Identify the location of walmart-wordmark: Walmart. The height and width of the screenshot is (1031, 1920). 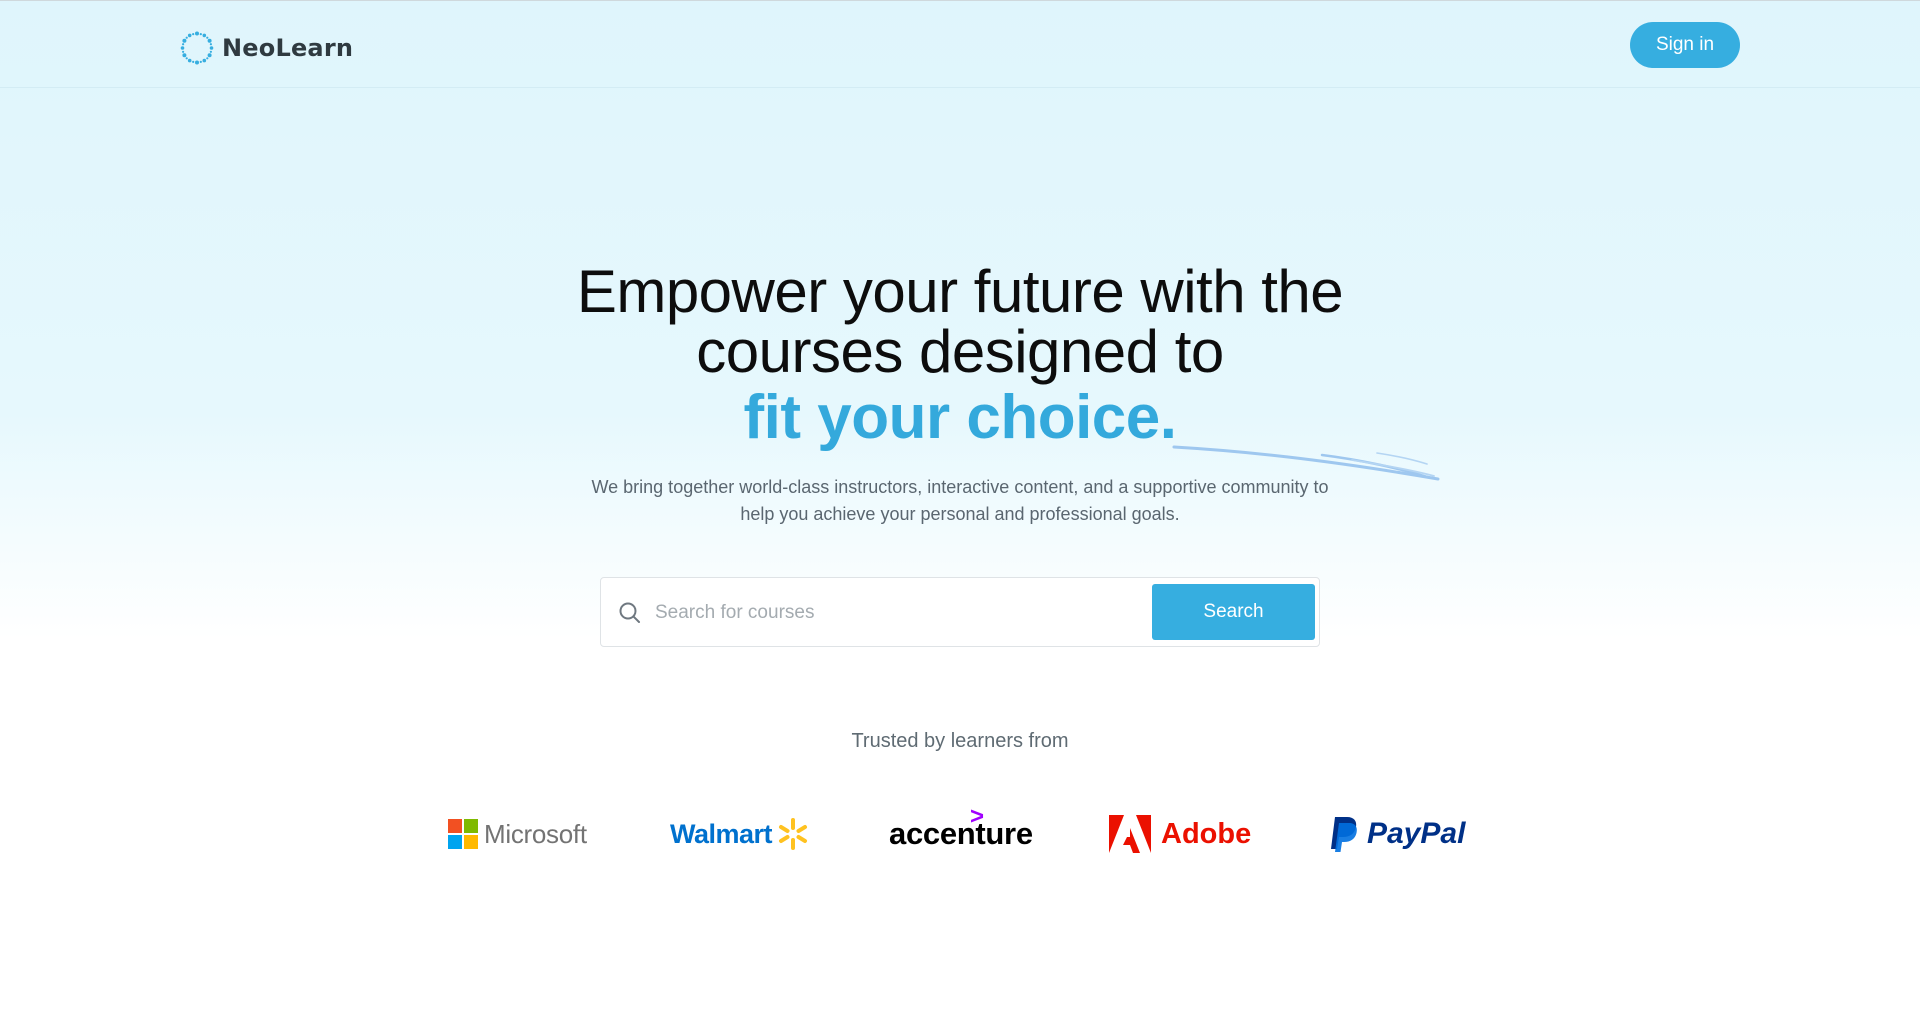
(721, 833).